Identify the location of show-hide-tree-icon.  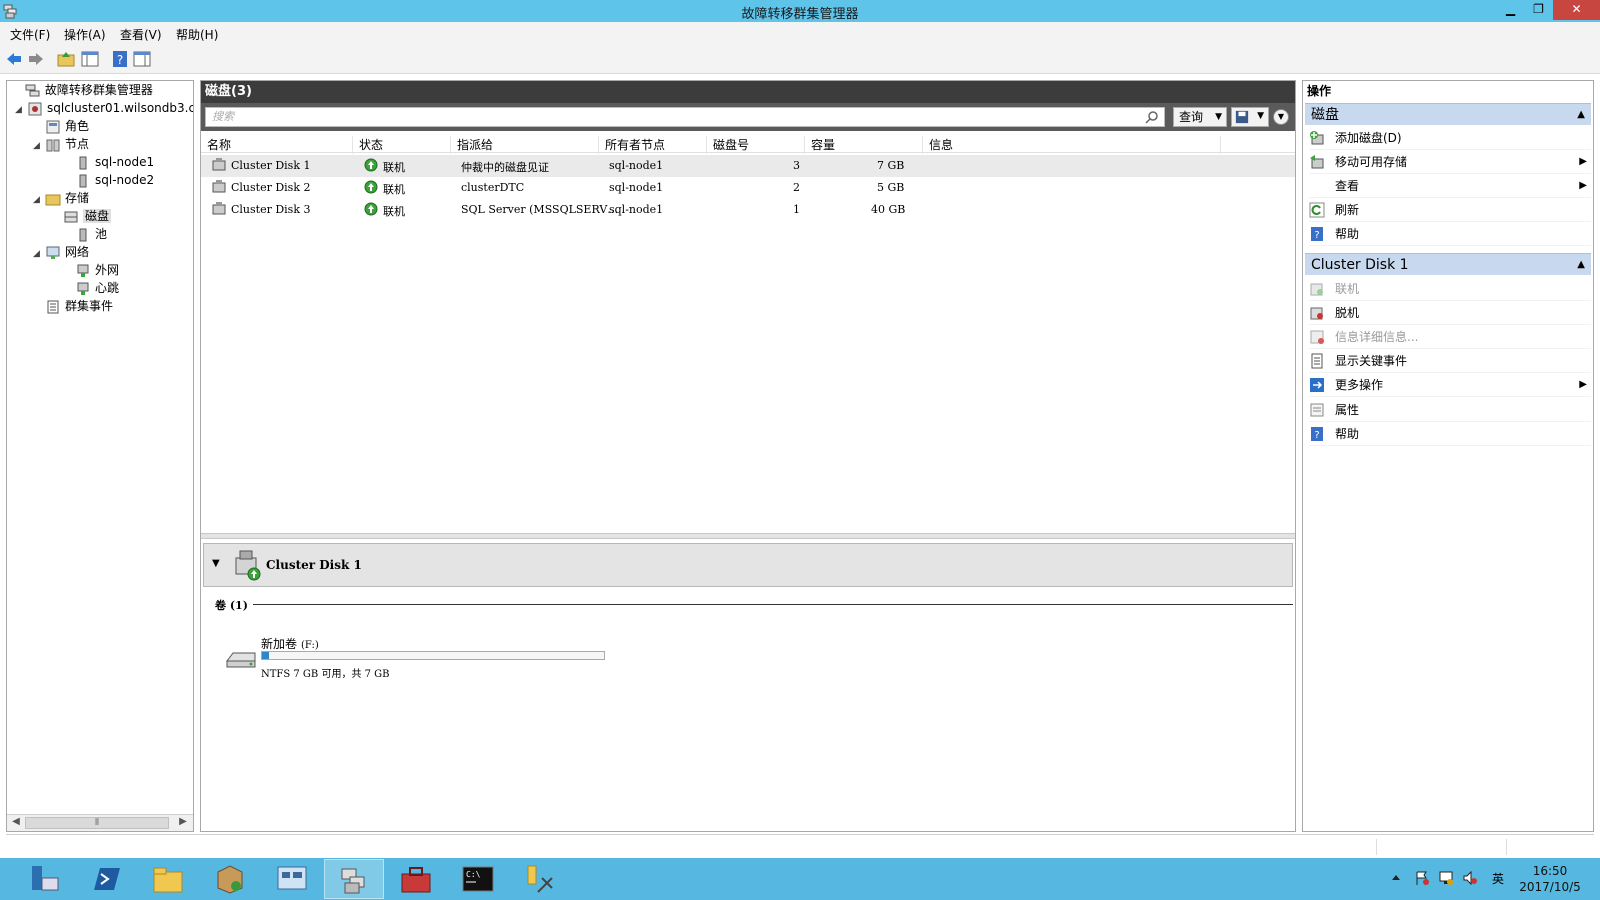
(90, 59).